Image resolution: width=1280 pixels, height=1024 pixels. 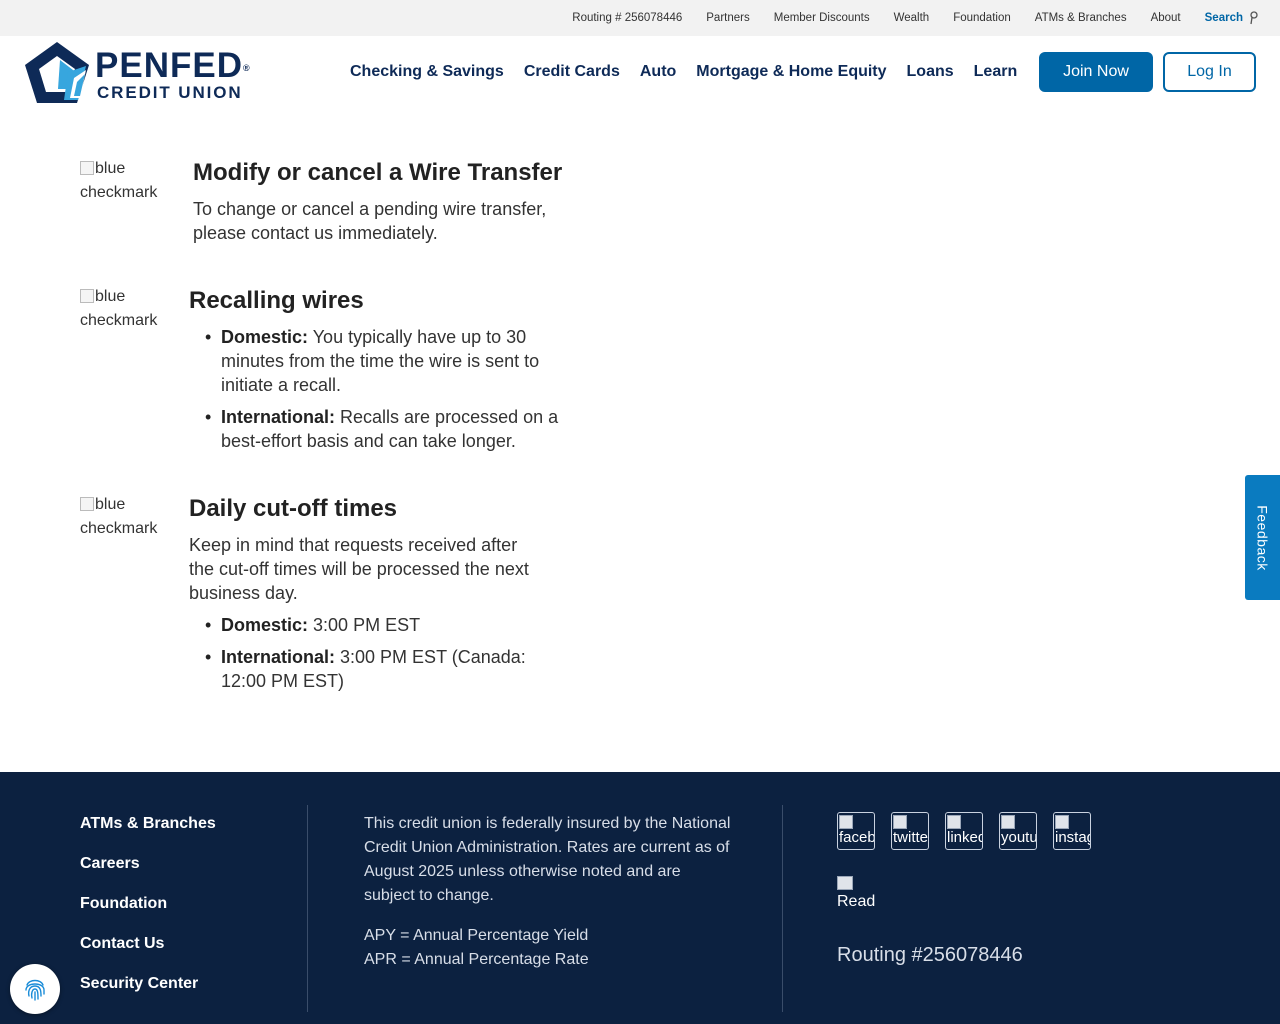 I want to click on feedback-tab: Feedback, so click(x=1262, y=537).